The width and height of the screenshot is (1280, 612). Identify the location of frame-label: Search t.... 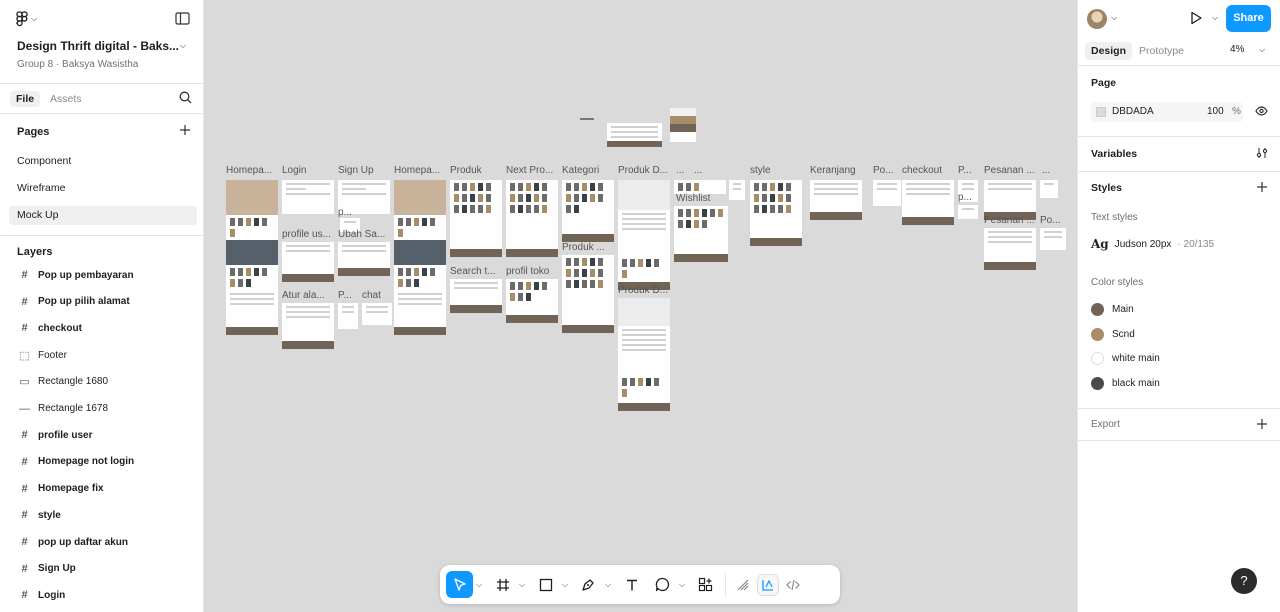
(473, 271).